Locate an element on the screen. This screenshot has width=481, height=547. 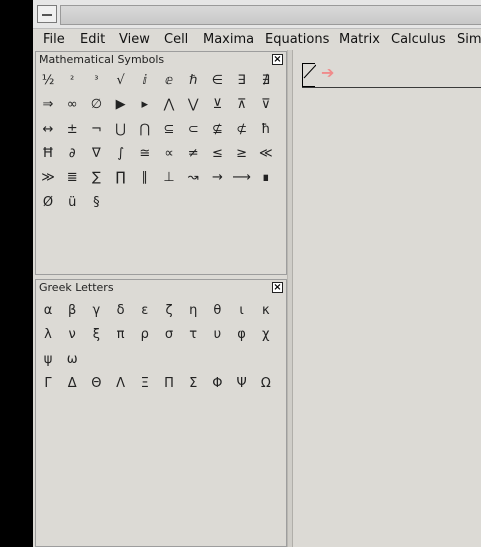
greek-letter-button: φ is located at coordinates (242, 335).